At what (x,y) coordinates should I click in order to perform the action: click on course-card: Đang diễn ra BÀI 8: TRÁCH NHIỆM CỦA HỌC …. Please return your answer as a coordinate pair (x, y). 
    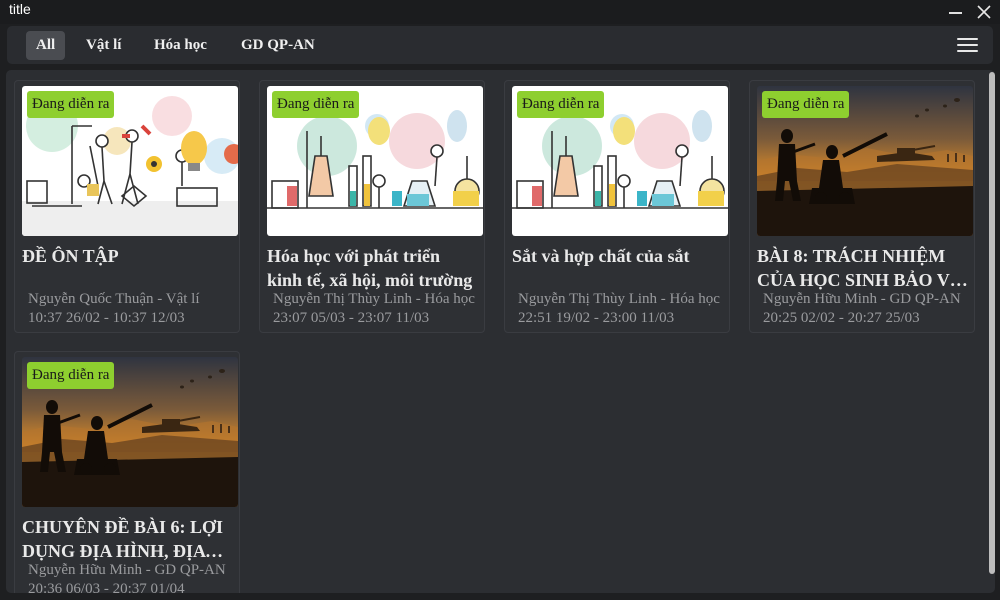
    Looking at the image, I should click on (862, 206).